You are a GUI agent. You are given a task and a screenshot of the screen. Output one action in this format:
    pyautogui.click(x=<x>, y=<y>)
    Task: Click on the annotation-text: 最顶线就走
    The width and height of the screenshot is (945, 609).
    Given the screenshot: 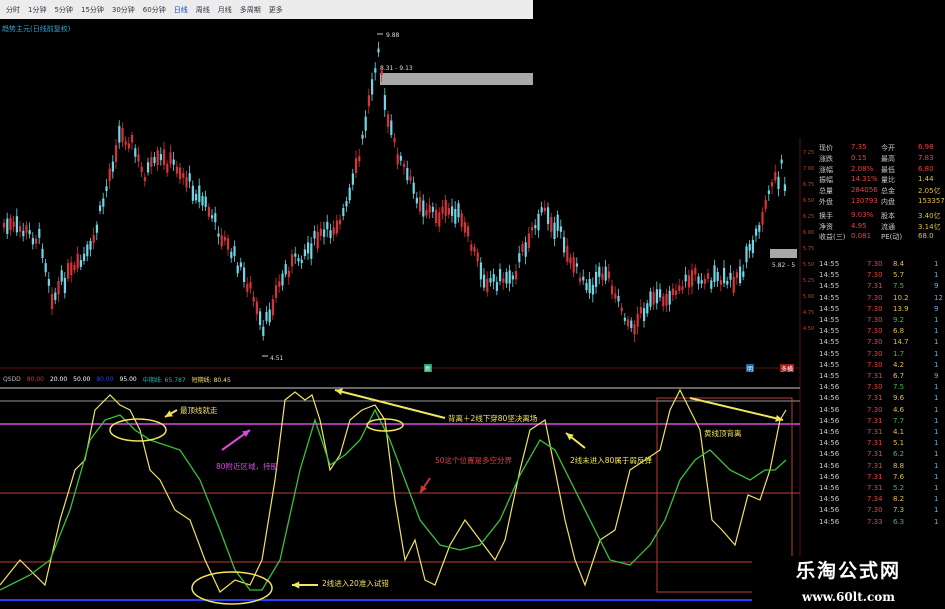 What is the action you would take?
    pyautogui.click(x=199, y=410)
    